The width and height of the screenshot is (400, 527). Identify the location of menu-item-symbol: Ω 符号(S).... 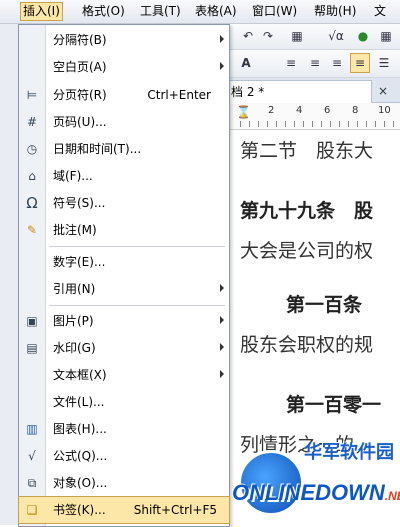
(124, 203).